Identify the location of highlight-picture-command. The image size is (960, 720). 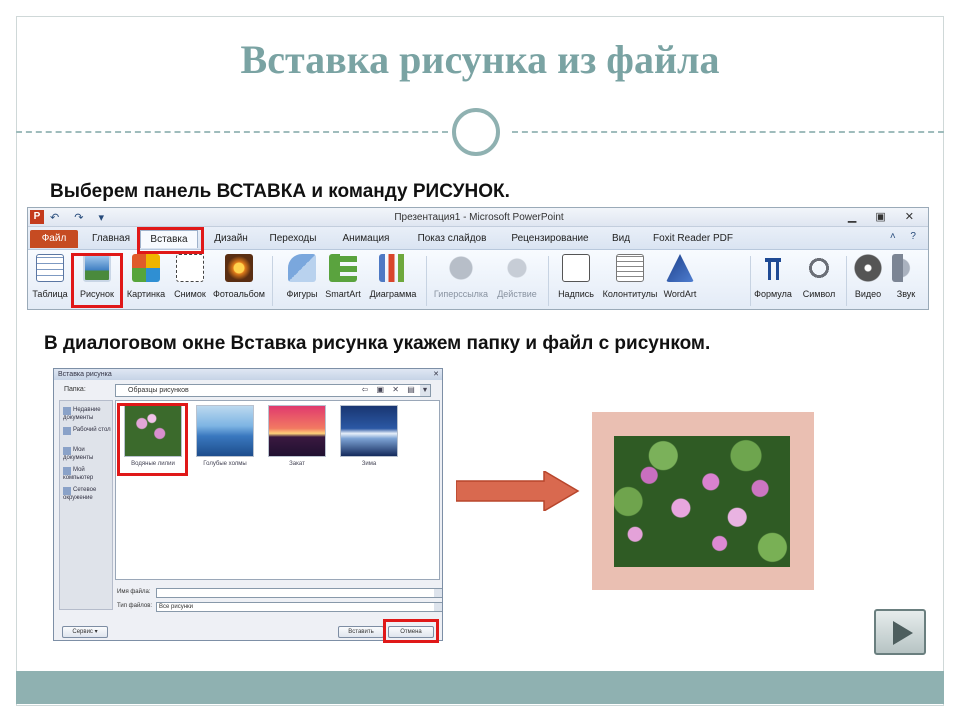
(97, 280).